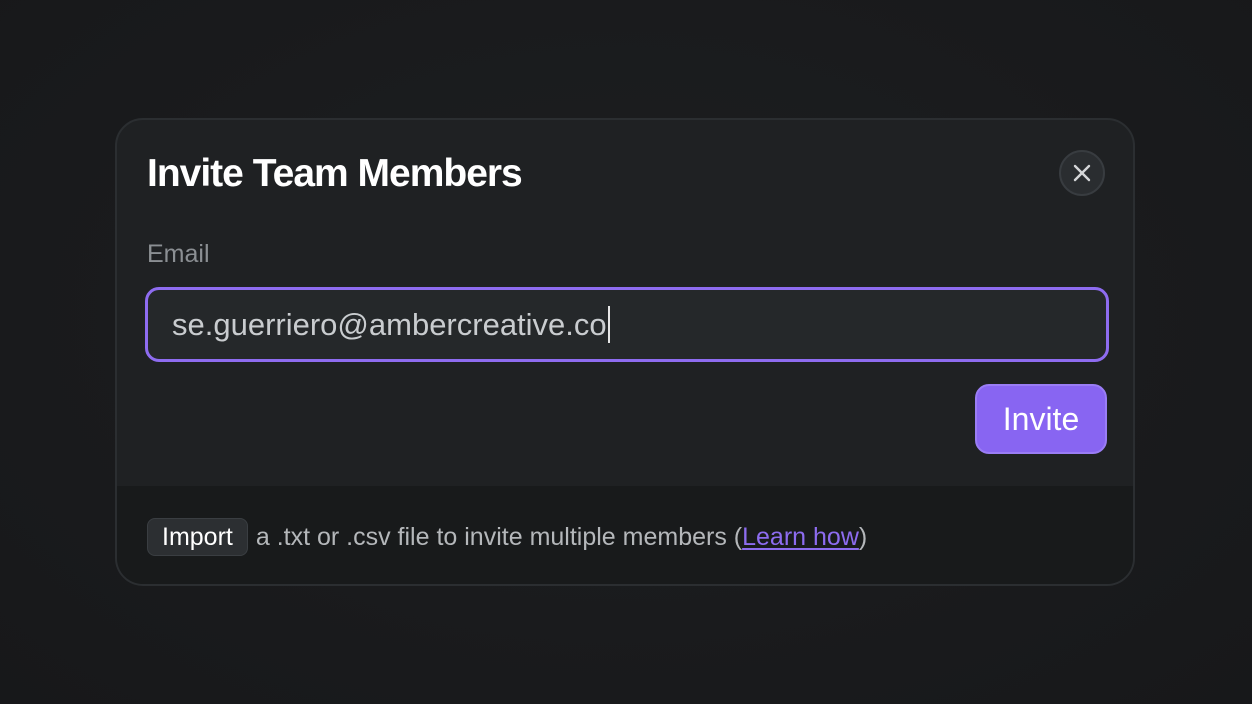 The width and height of the screenshot is (1252, 704). What do you see at coordinates (178, 254) in the screenshot?
I see `email-label: Email` at bounding box center [178, 254].